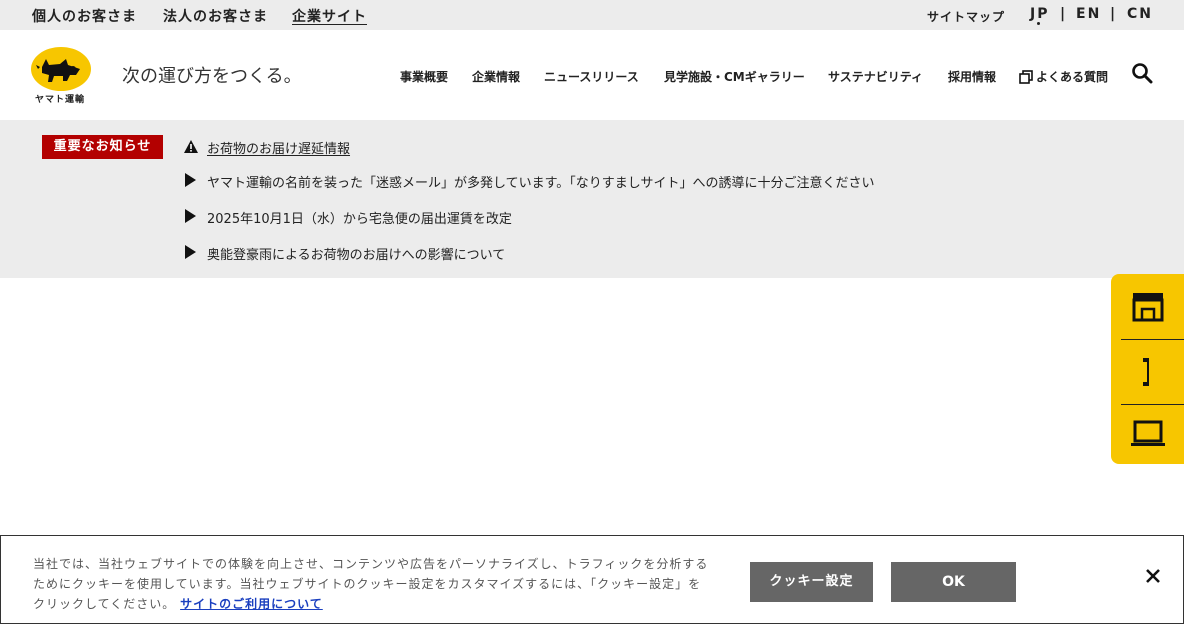  I want to click on business-customers-link: 法人のお客さま, so click(215, 16).